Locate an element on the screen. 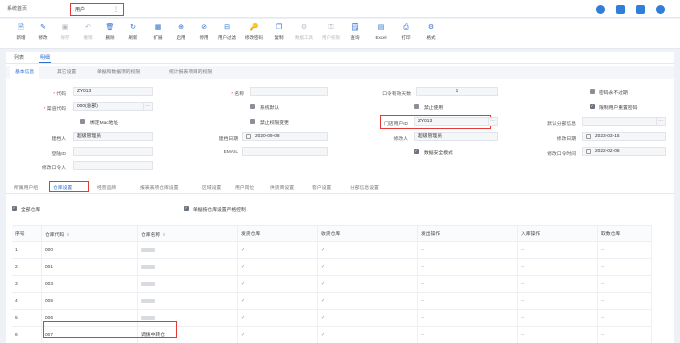  data-security-checkbox is located at coordinates (416, 151).